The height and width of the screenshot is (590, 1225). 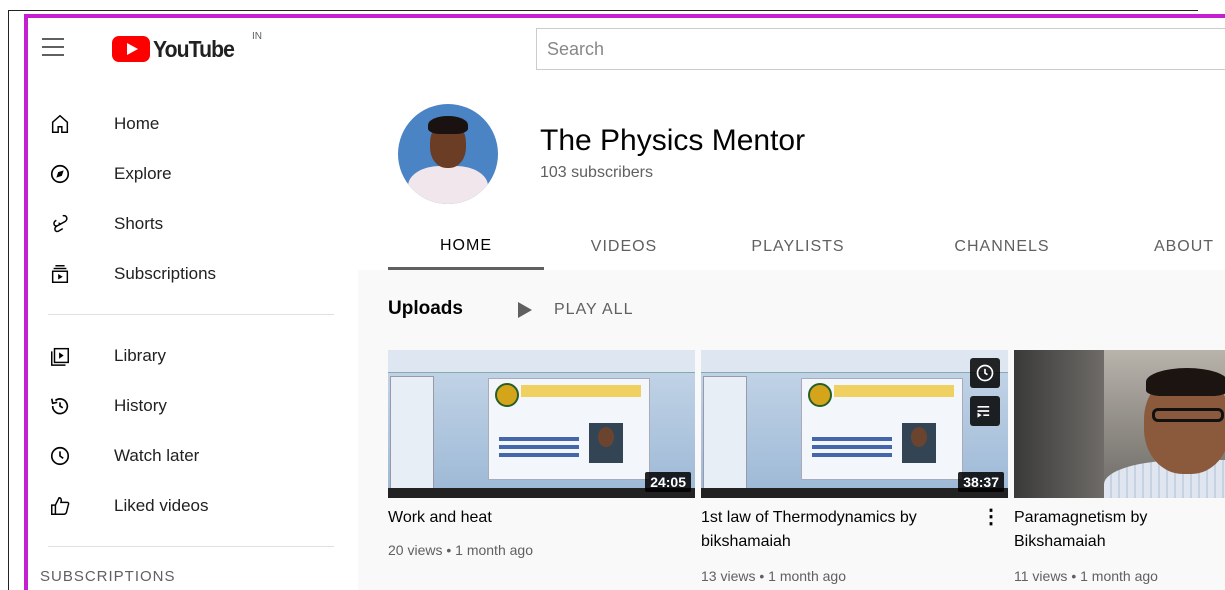 What do you see at coordinates (139, 223) in the screenshot?
I see `sidebar-item-label: Shorts` at bounding box center [139, 223].